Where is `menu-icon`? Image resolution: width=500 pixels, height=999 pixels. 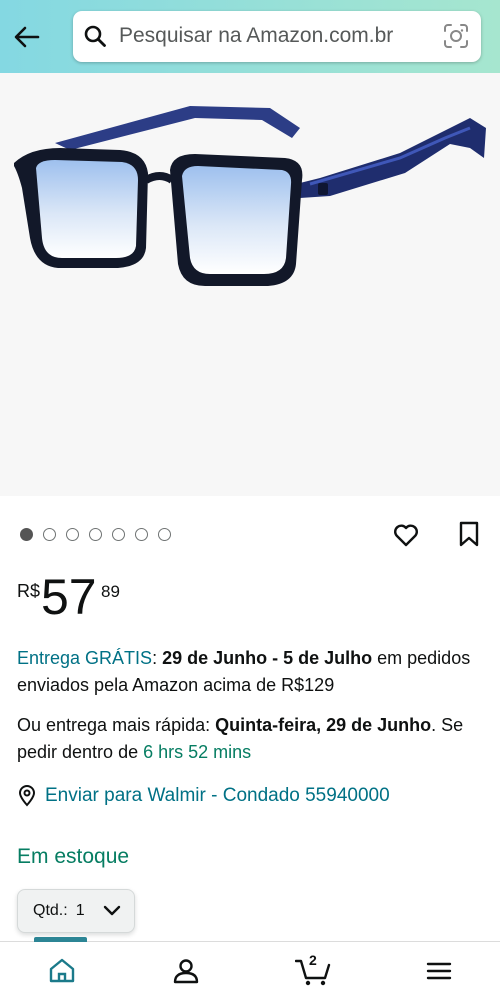
menu-icon is located at coordinates (439, 971).